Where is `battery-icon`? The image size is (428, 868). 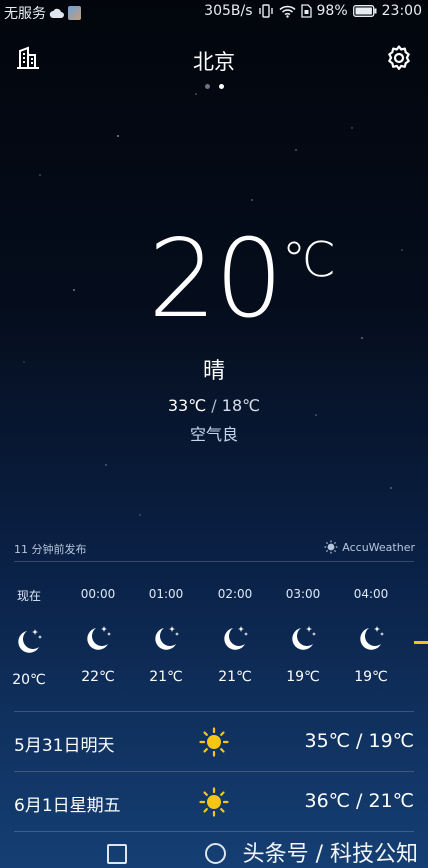 battery-icon is located at coordinates (364, 11).